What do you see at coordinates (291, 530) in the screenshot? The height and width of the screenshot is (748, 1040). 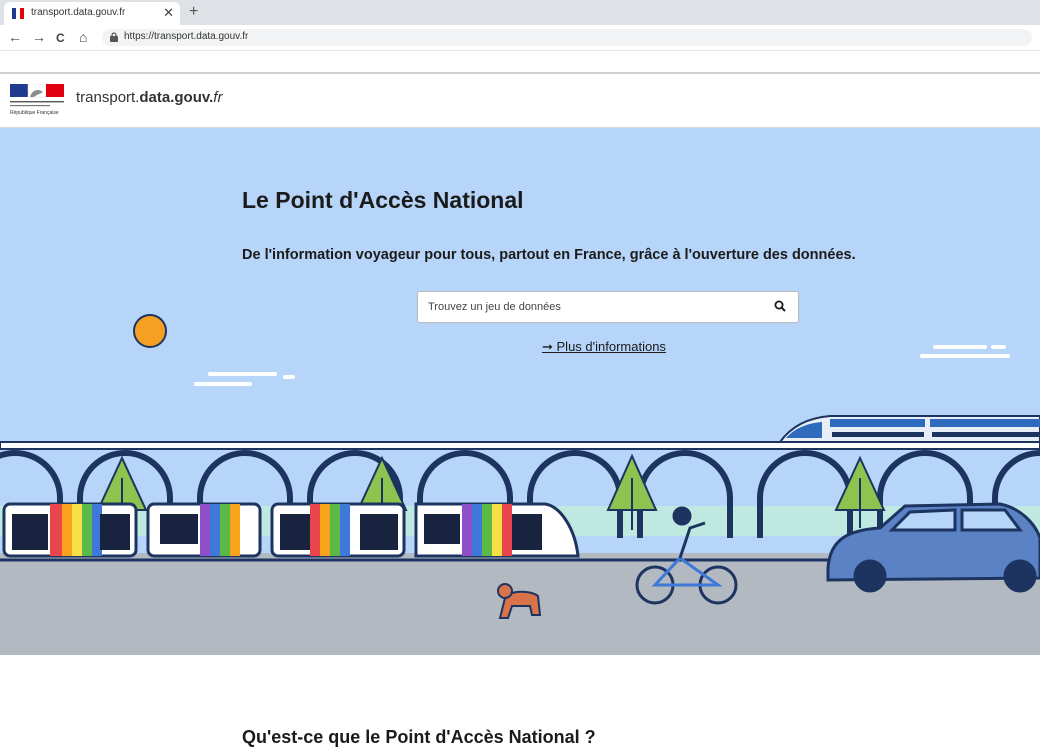 I see `tram-illustration` at bounding box center [291, 530].